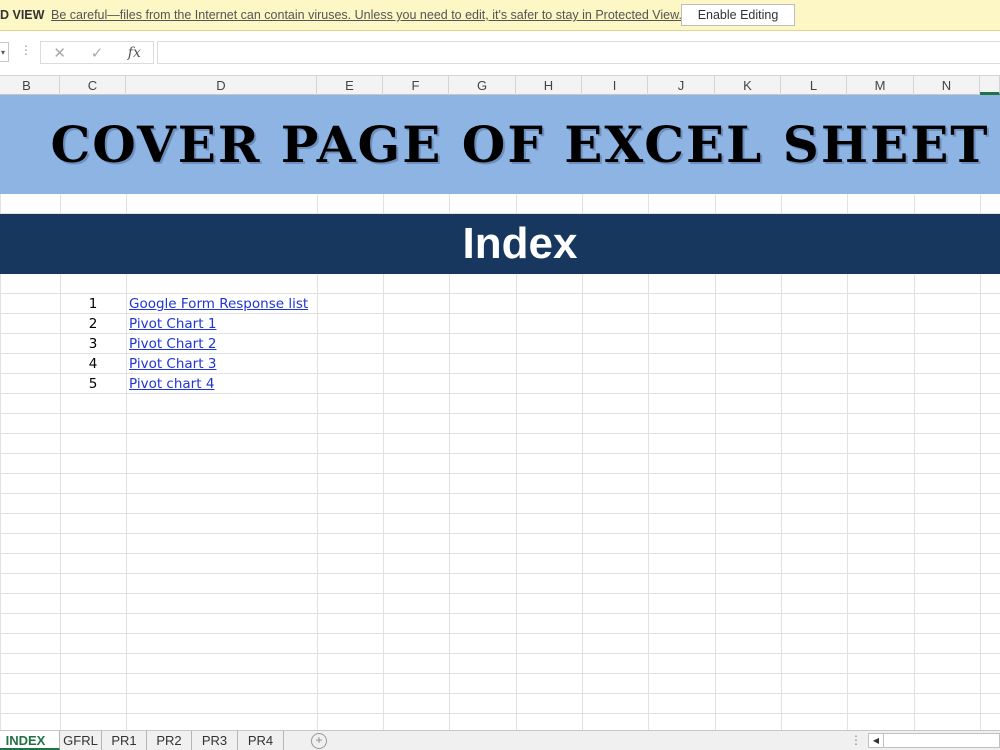 Image resolution: width=1000 pixels, height=750 pixels. What do you see at coordinates (124, 740) in the screenshot?
I see `tab-pr1: PR1` at bounding box center [124, 740].